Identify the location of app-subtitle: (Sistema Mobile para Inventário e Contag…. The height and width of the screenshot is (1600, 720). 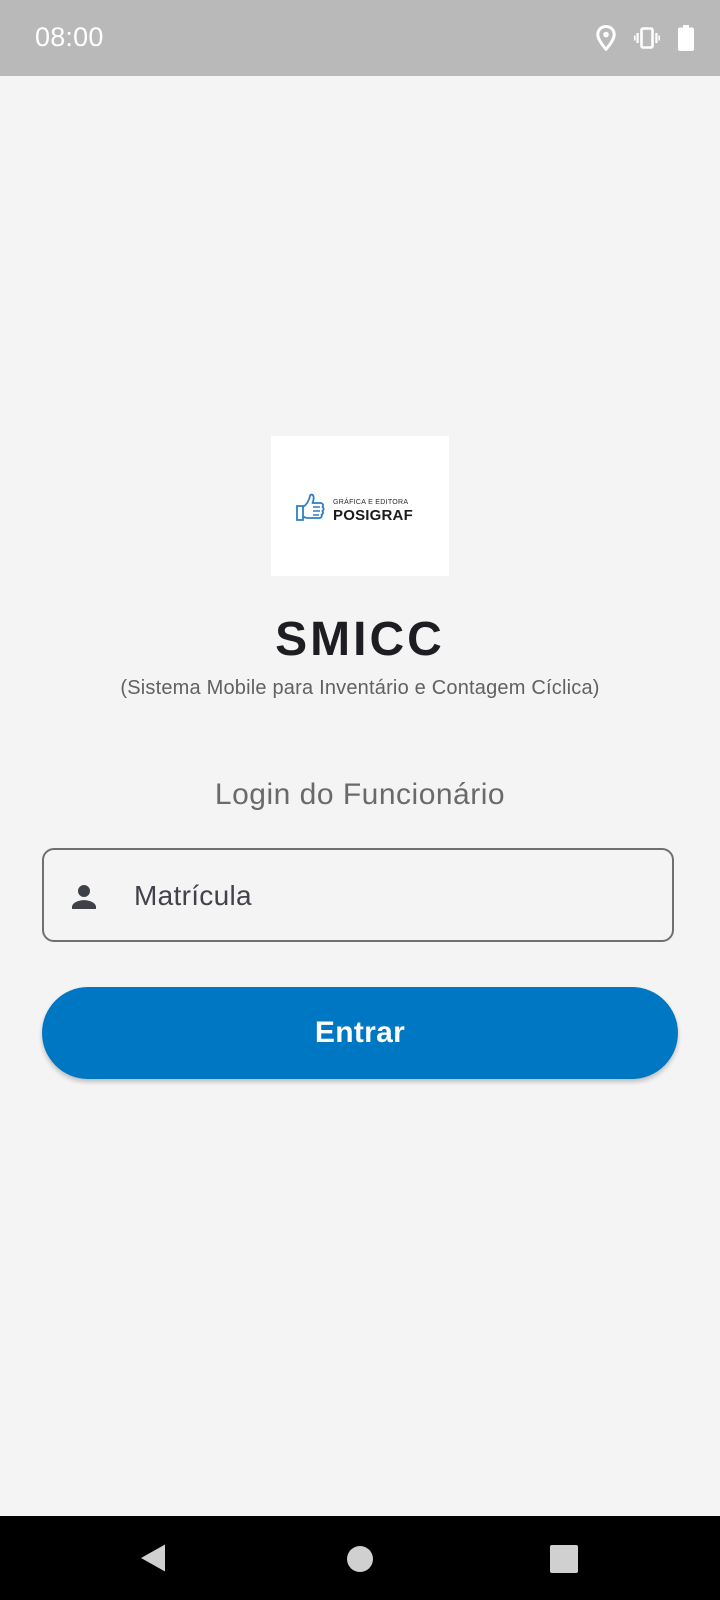
(360, 688).